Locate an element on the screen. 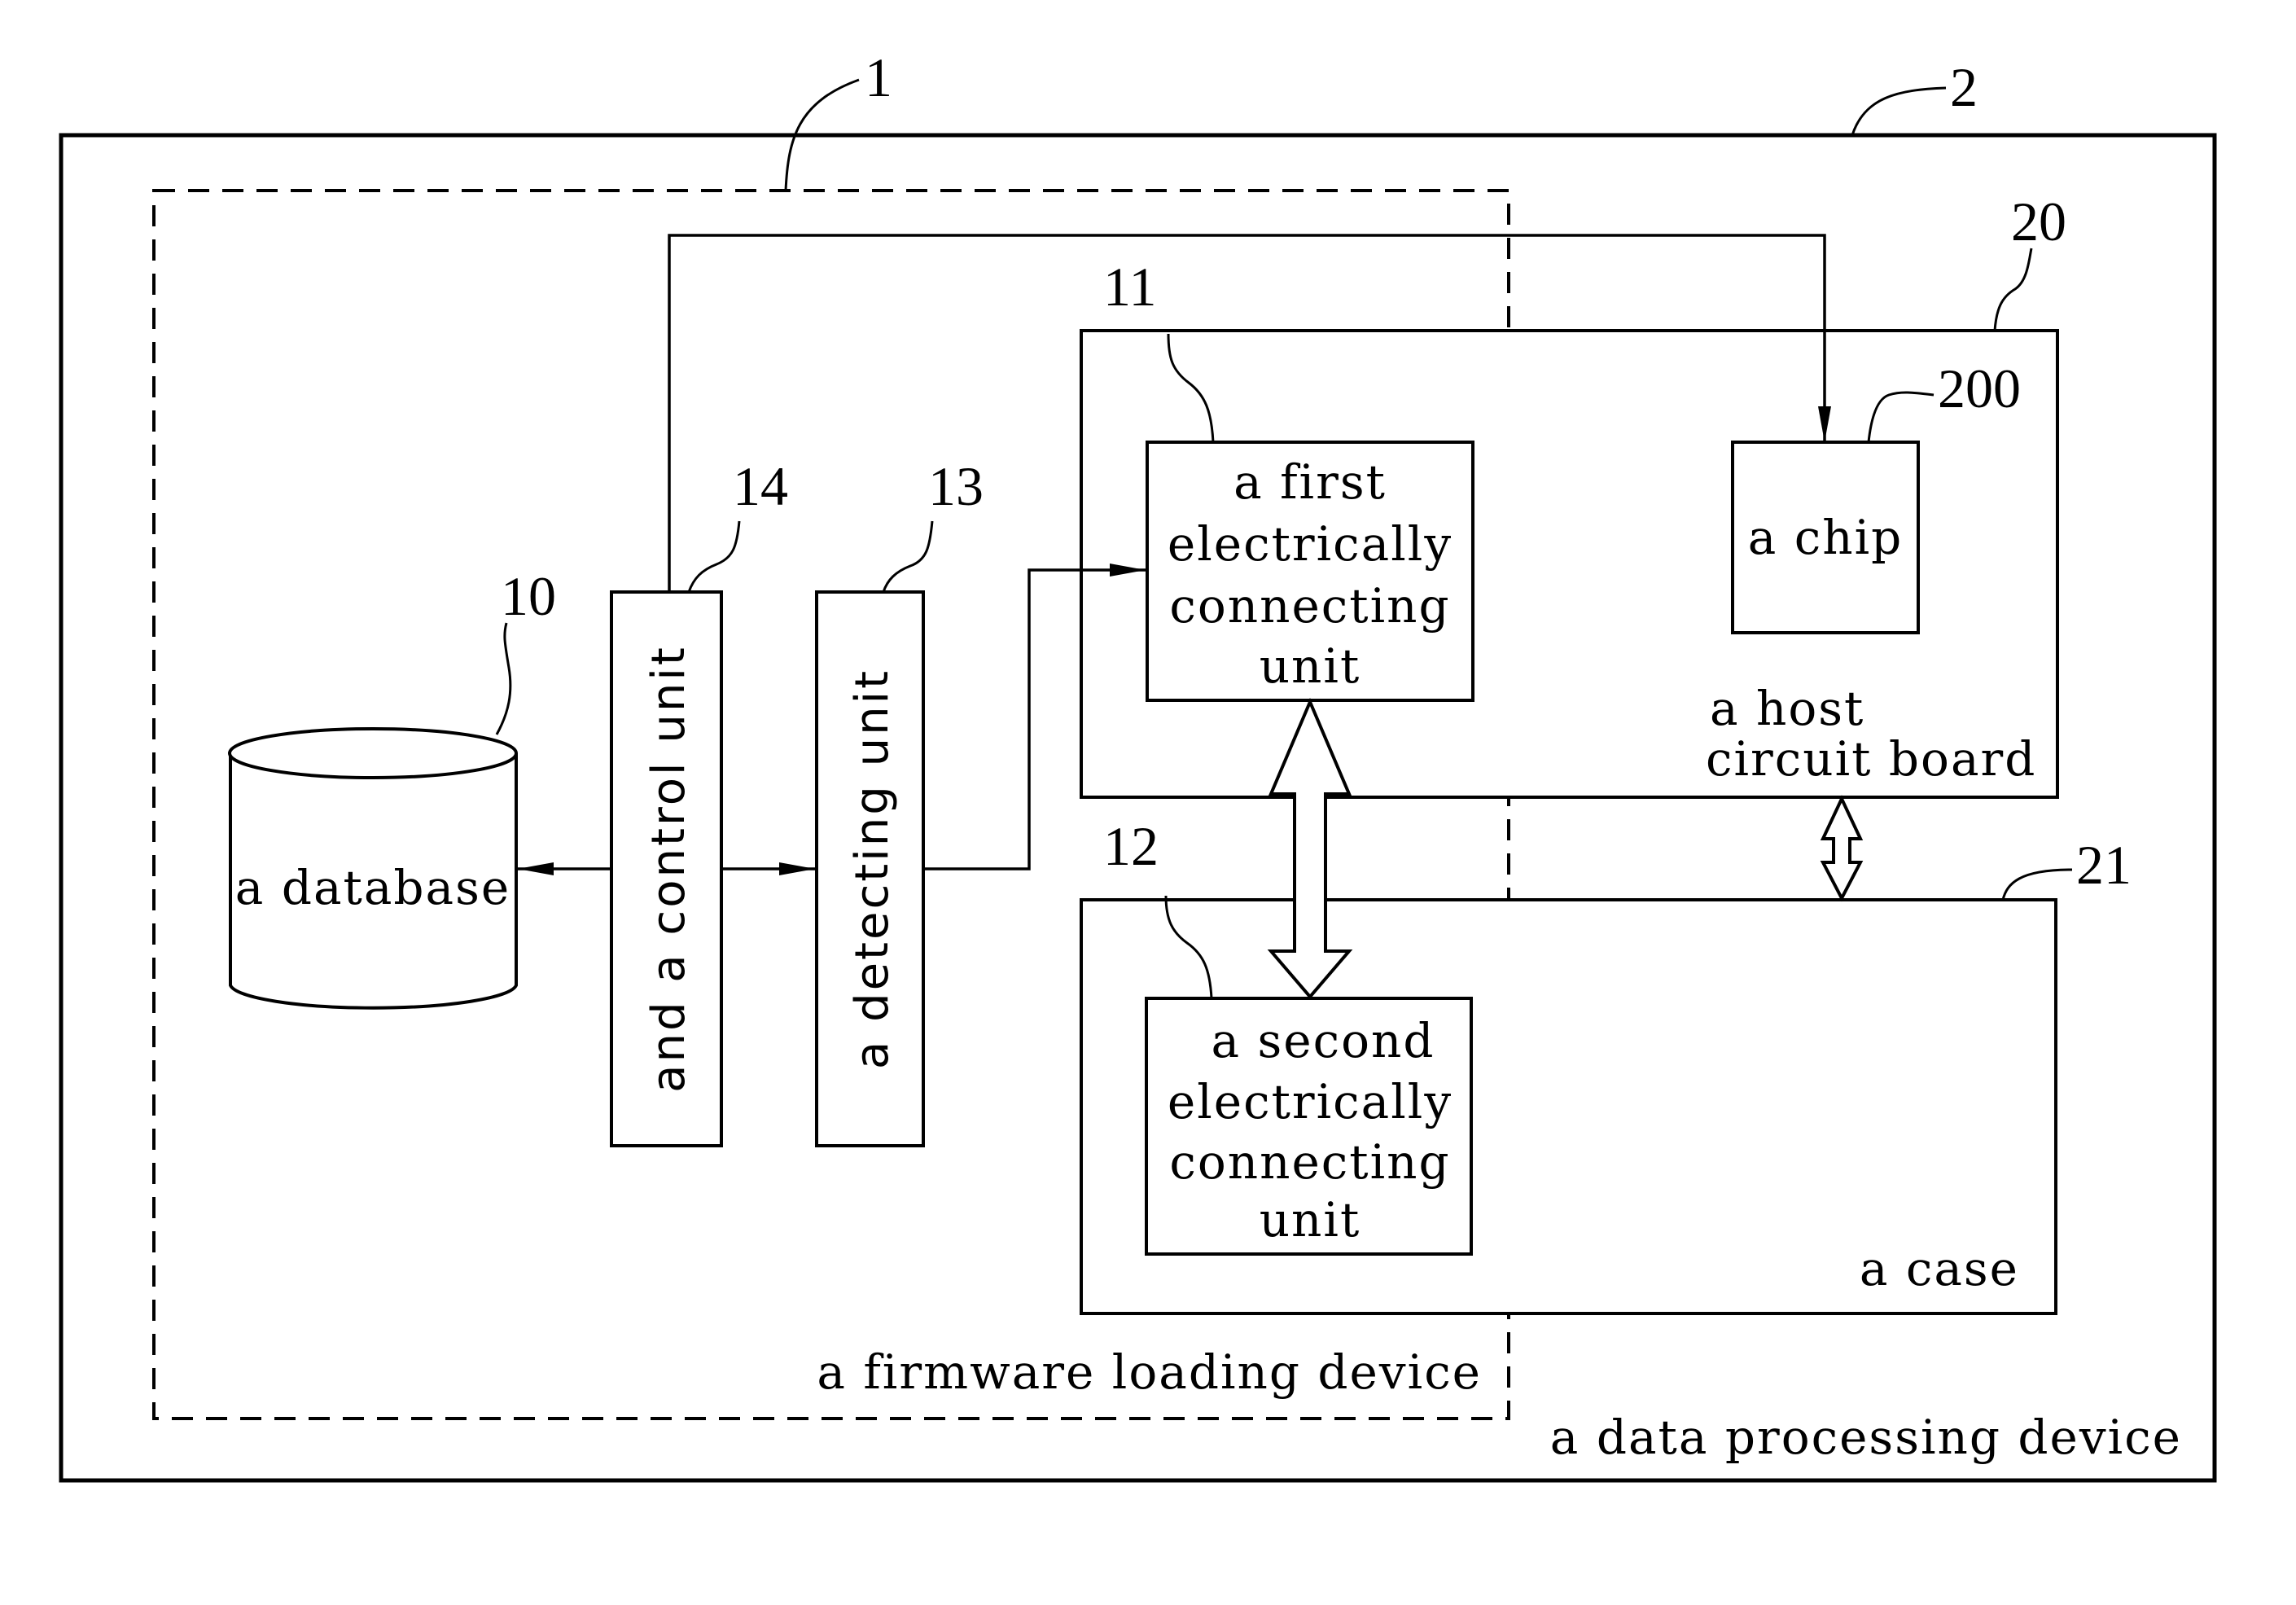  board-case-double-arrow is located at coordinates (1842, 849).